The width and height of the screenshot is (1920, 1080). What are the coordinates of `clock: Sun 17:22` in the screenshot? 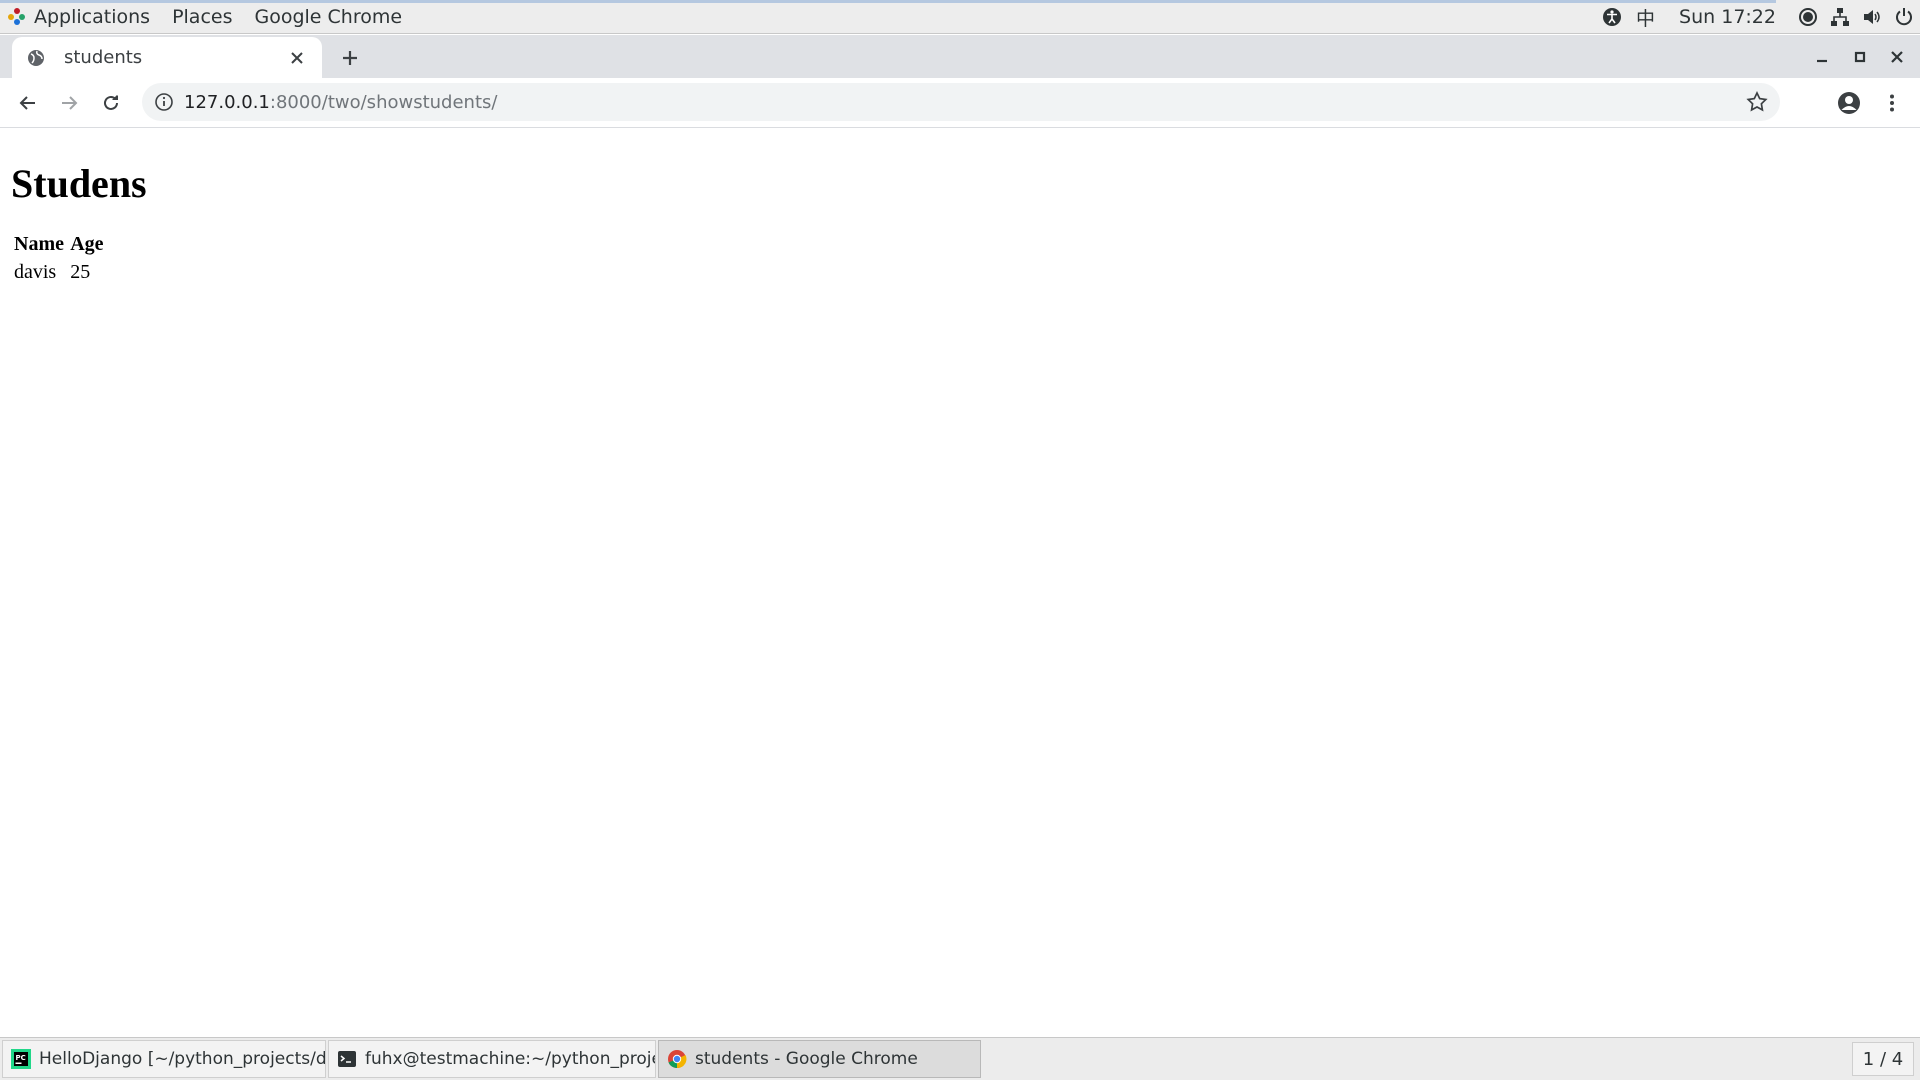 It's located at (1727, 17).